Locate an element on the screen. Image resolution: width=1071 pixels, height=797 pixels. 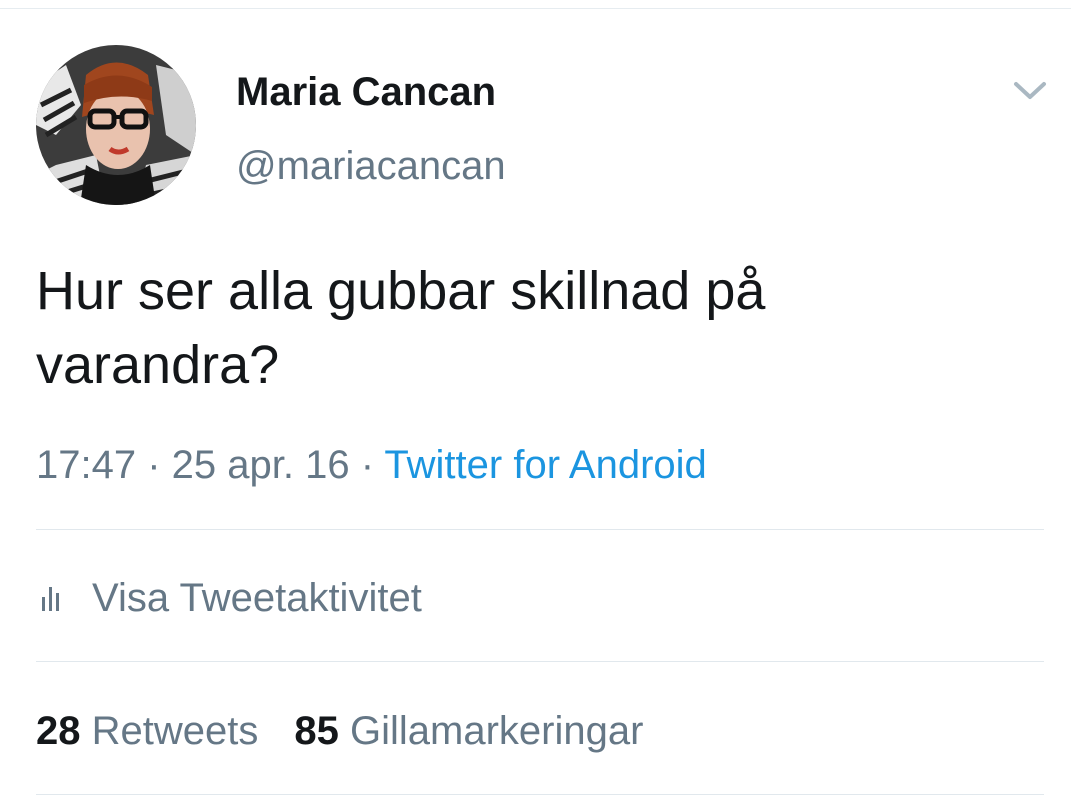
avatar is located at coordinates (116, 125).